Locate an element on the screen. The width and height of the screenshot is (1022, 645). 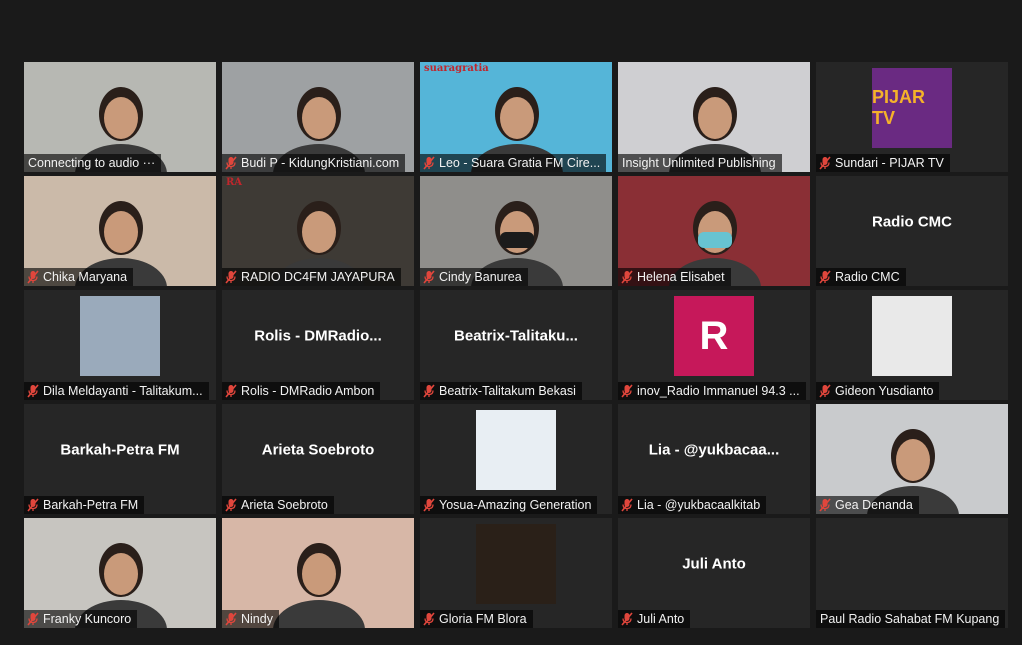
participant-name-label: Cindy Banurea is located at coordinates (474, 277).